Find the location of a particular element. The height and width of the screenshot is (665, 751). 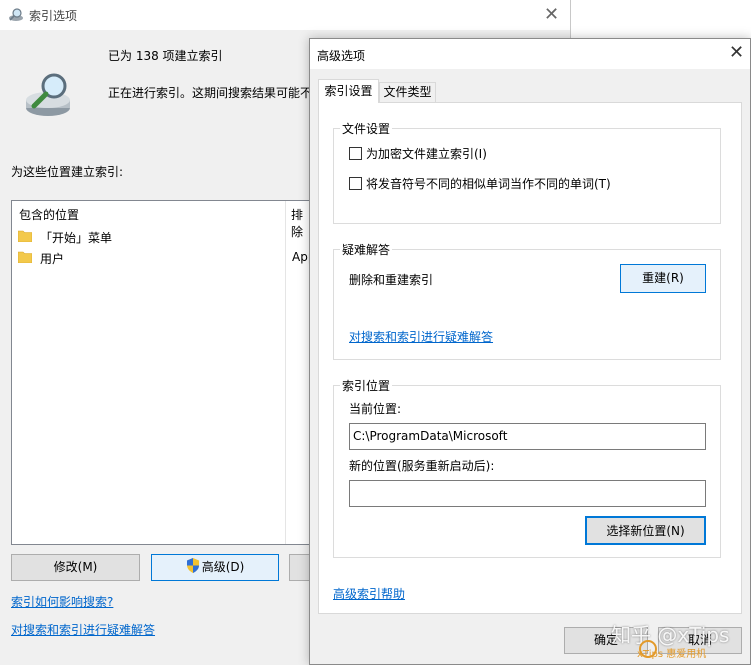

index-count-text: 已为 138 项建立索引 is located at coordinates (165, 56).